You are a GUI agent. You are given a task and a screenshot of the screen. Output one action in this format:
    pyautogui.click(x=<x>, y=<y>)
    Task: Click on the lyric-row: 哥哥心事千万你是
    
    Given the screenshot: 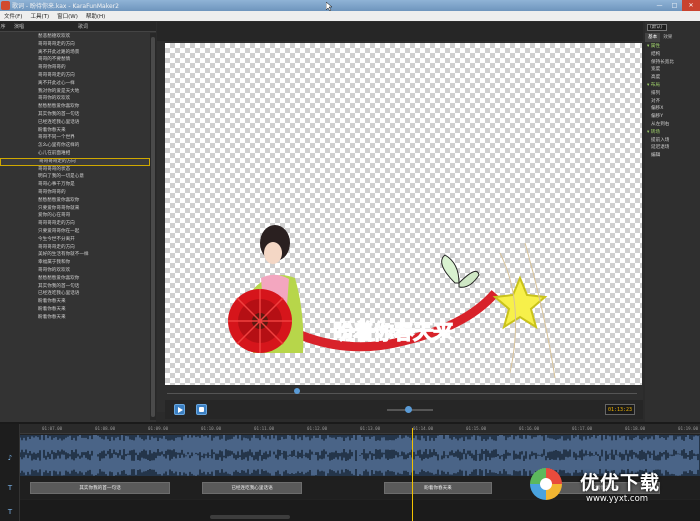 What is the action you would take?
    pyautogui.click(x=75, y=185)
    